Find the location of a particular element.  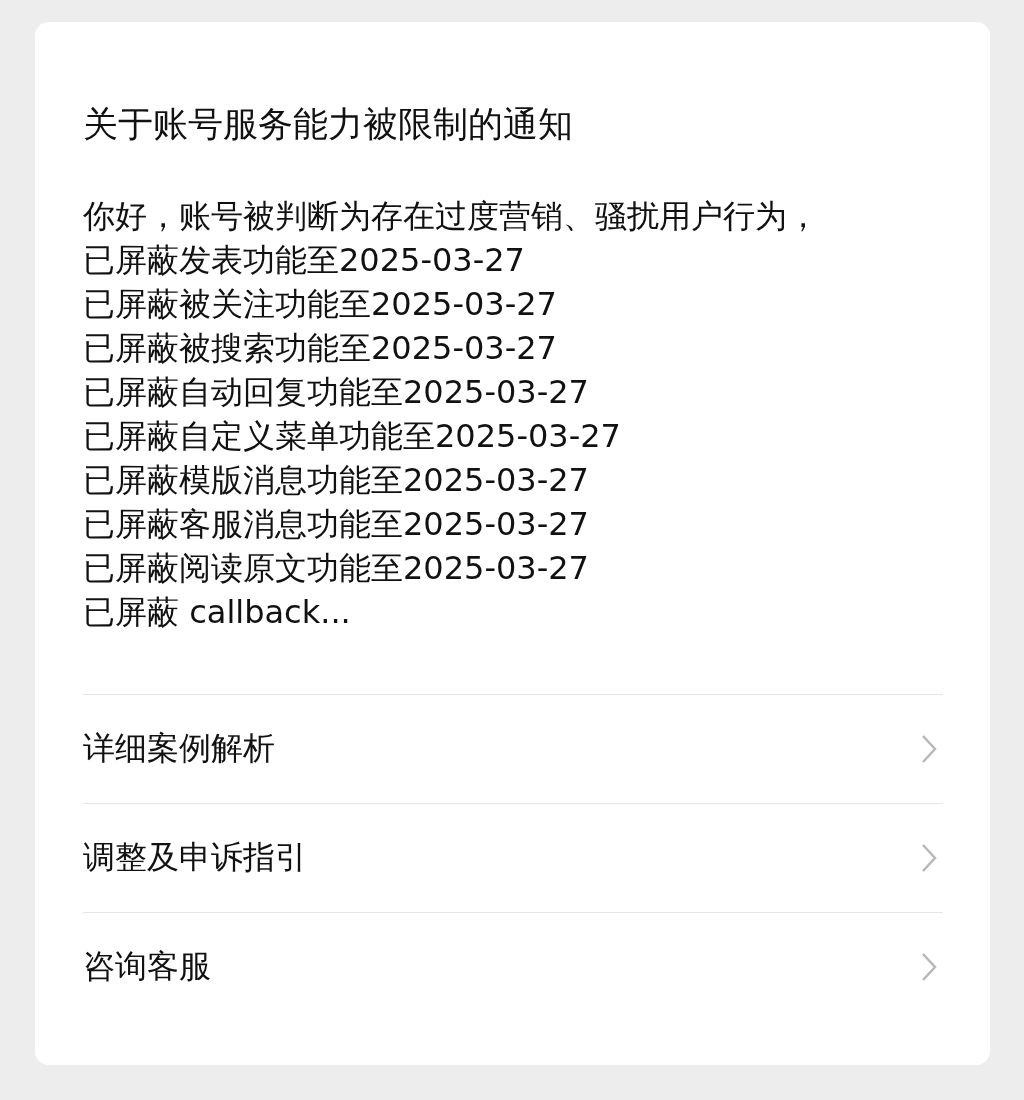

menu-item: 详细案例解析 is located at coordinates (513, 748).